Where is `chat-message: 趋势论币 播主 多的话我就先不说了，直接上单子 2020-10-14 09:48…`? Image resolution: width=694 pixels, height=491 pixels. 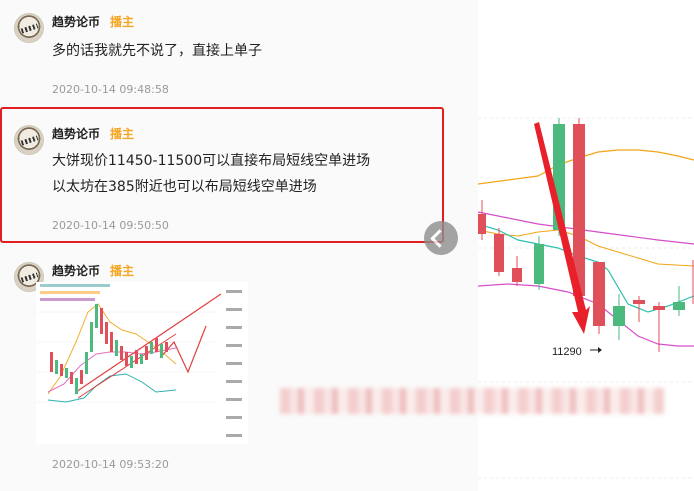 chat-message: 趋势论币 播主 多的话我就先不说了，直接上单子 2020-10-14 09:48… is located at coordinates (234, 55).